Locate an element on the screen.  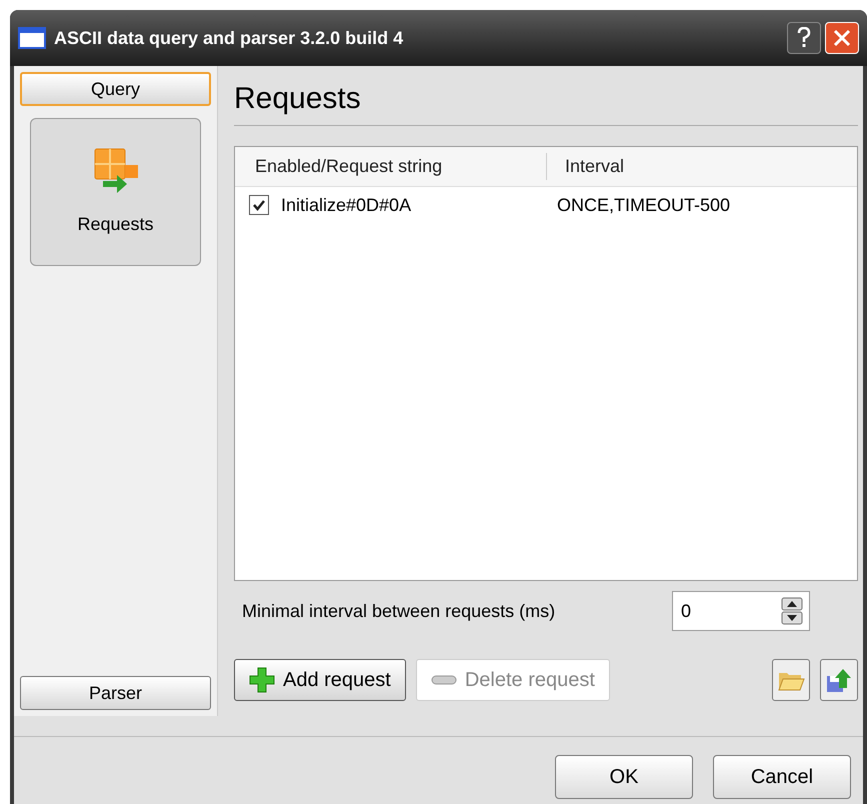
min-interval-label: Minimal interval between requests (ms) is located at coordinates (399, 611).